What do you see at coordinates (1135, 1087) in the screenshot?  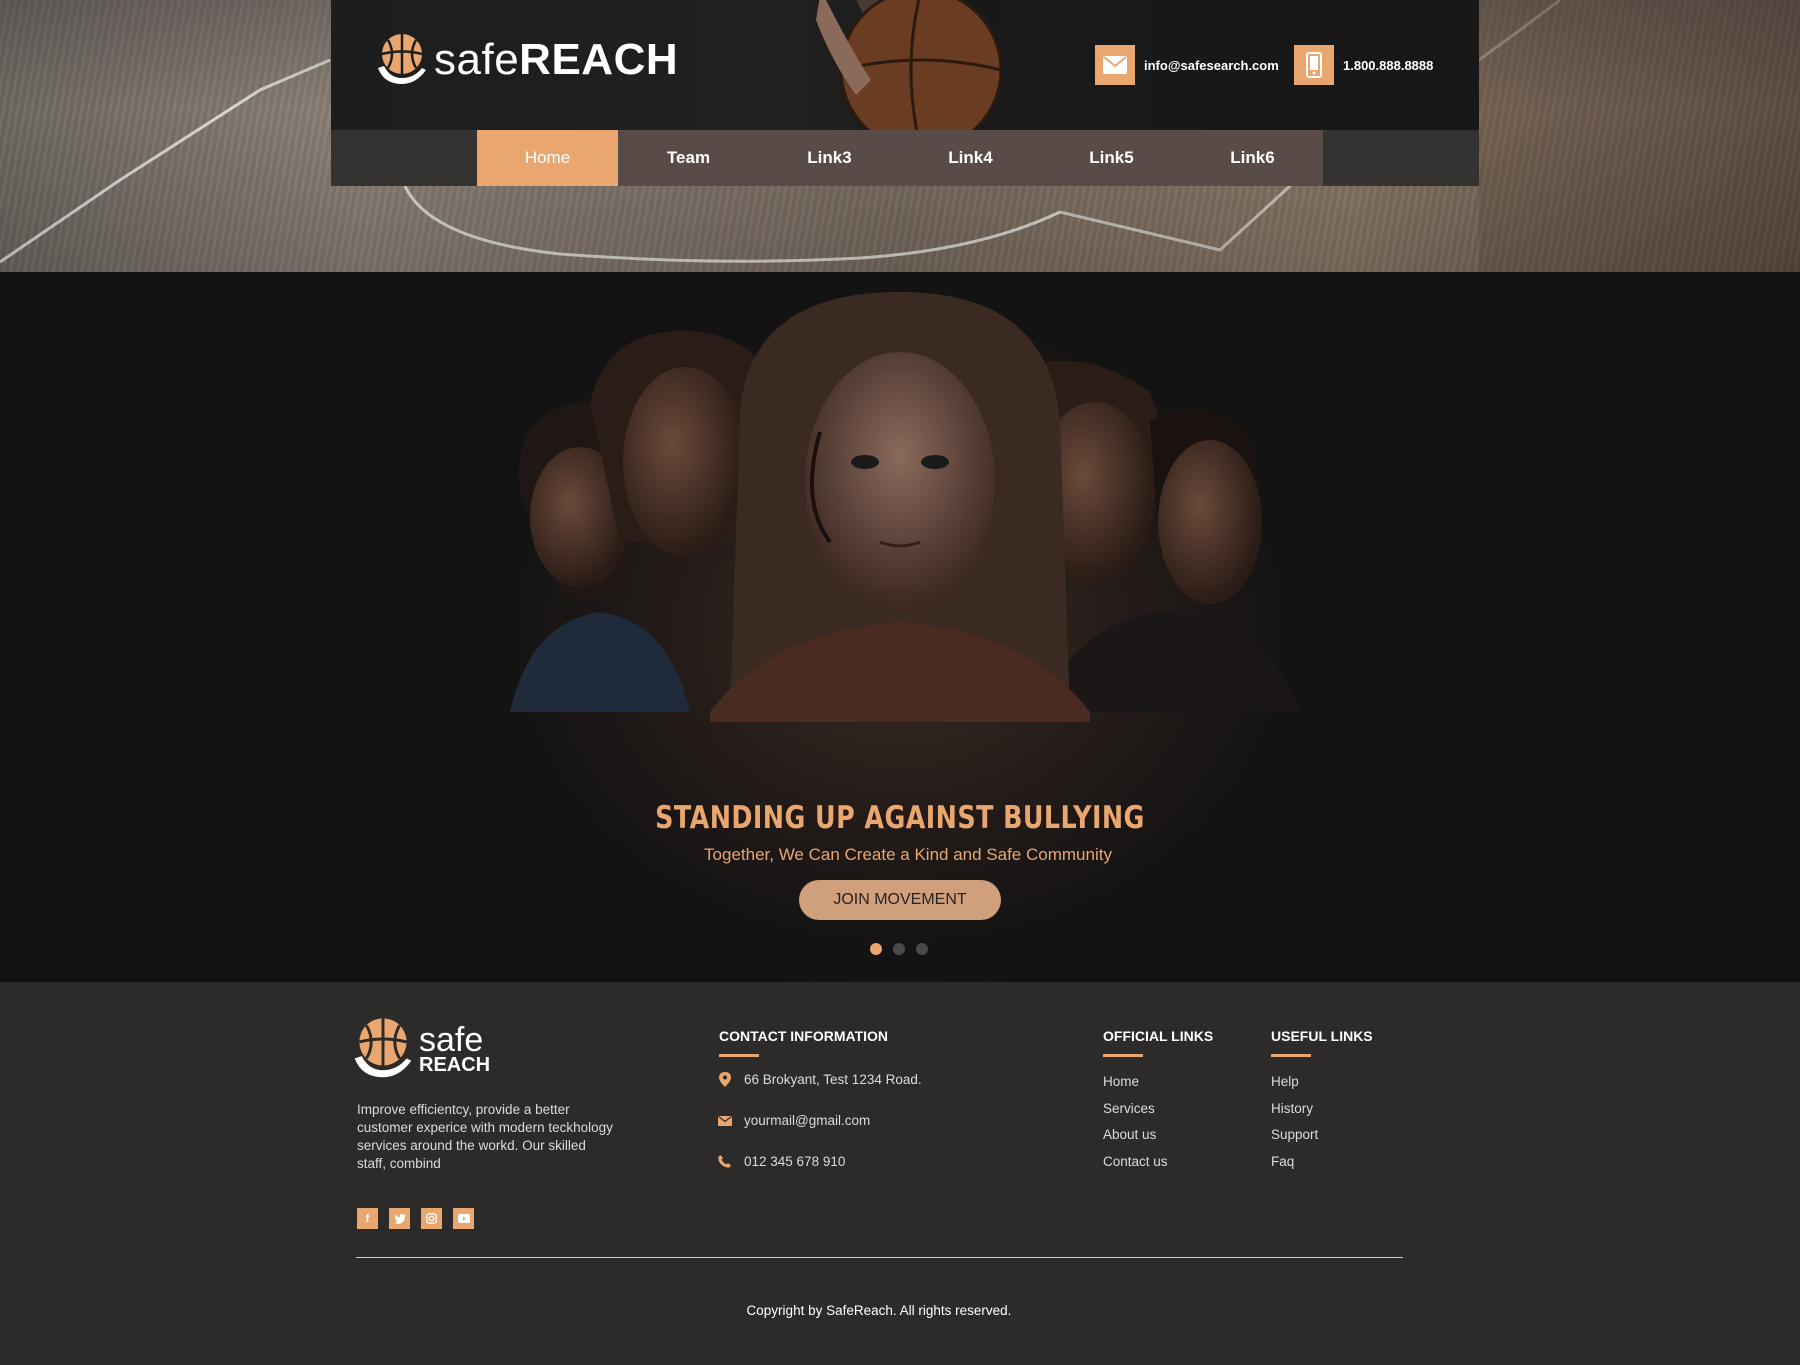 I see `official-link-home: Home` at bounding box center [1135, 1087].